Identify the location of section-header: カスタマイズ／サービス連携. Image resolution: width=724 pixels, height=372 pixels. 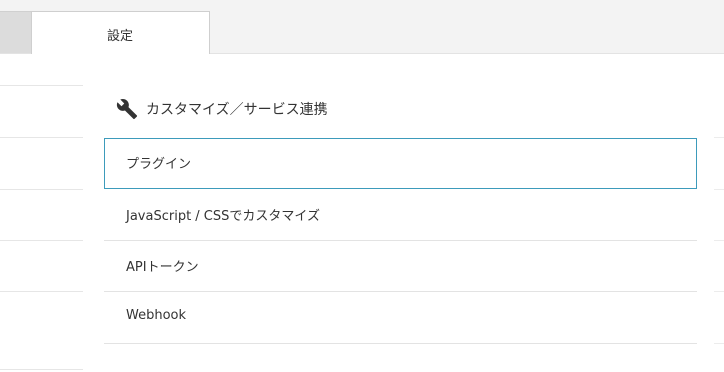
(222, 109).